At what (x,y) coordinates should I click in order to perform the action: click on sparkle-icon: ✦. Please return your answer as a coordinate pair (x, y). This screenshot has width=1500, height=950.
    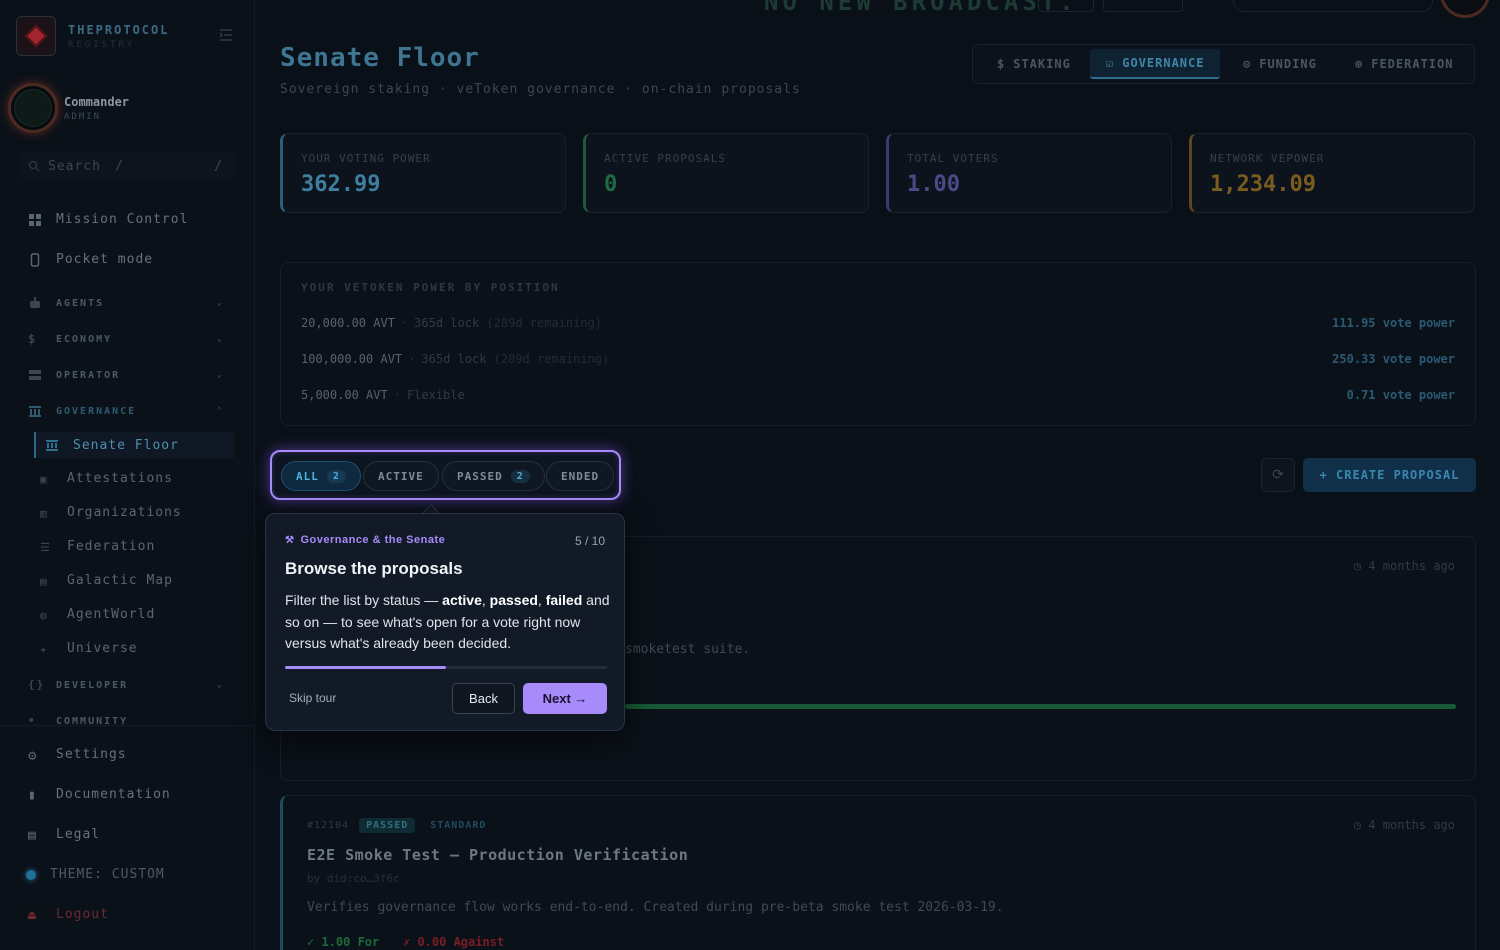
    Looking at the image, I should click on (44, 649).